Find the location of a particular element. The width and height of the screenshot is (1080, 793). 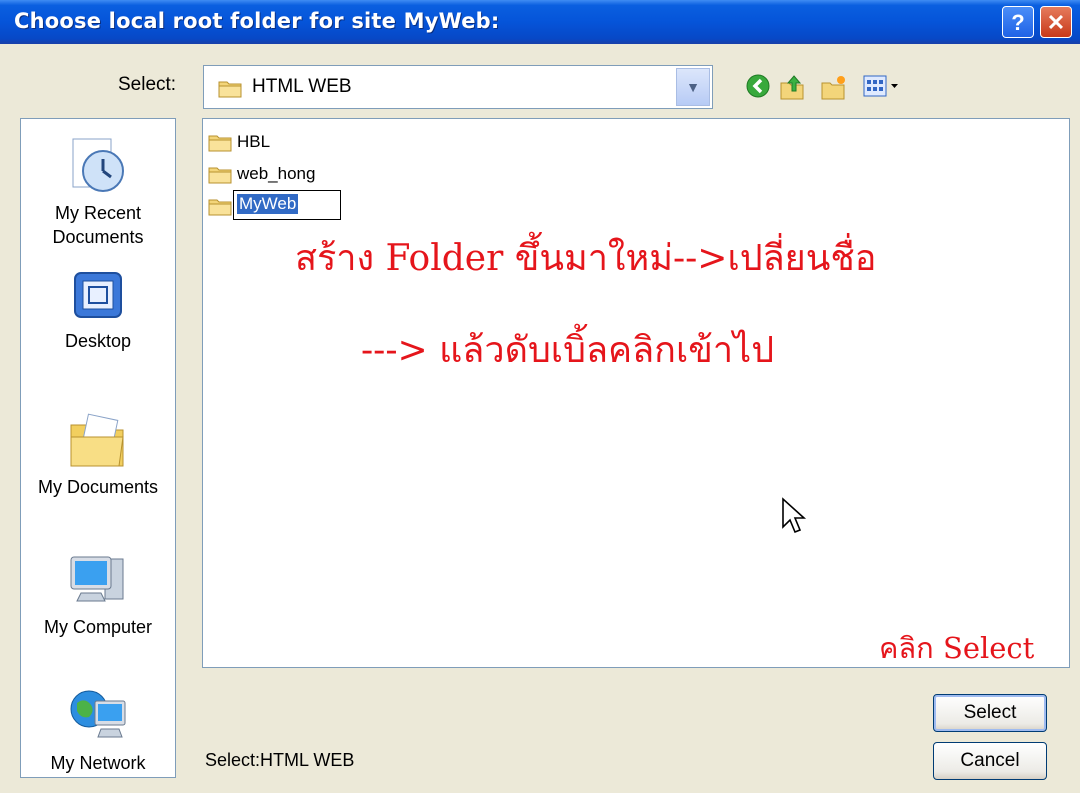

place-label: My Computer is located at coordinates (98, 627).